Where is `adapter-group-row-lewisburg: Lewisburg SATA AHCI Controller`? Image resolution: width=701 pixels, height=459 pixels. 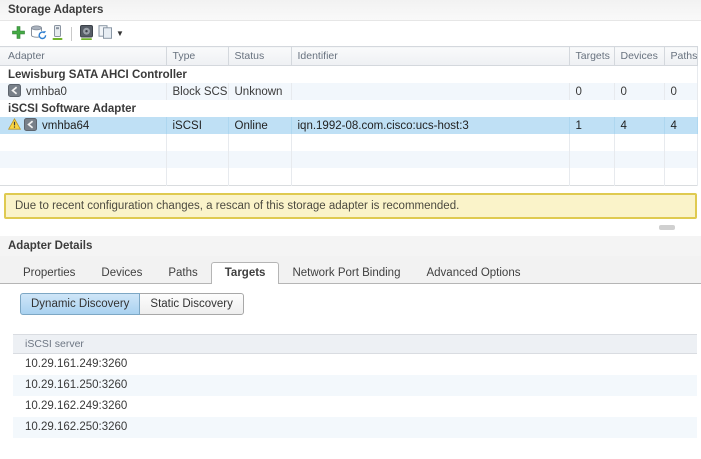 adapter-group-row-lewisburg: Lewisburg SATA AHCI Controller is located at coordinates (349, 74).